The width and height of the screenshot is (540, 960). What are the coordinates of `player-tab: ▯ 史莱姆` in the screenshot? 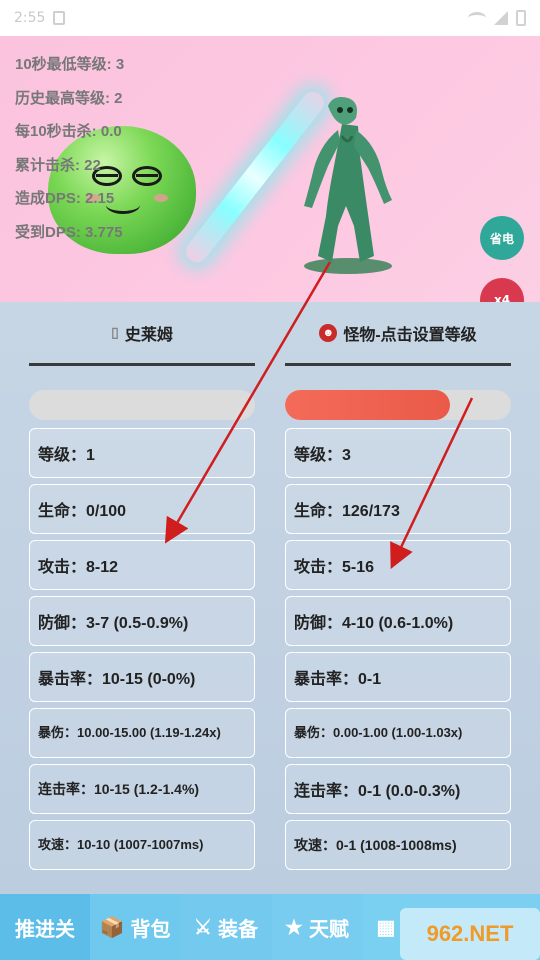 It's located at (142, 334).